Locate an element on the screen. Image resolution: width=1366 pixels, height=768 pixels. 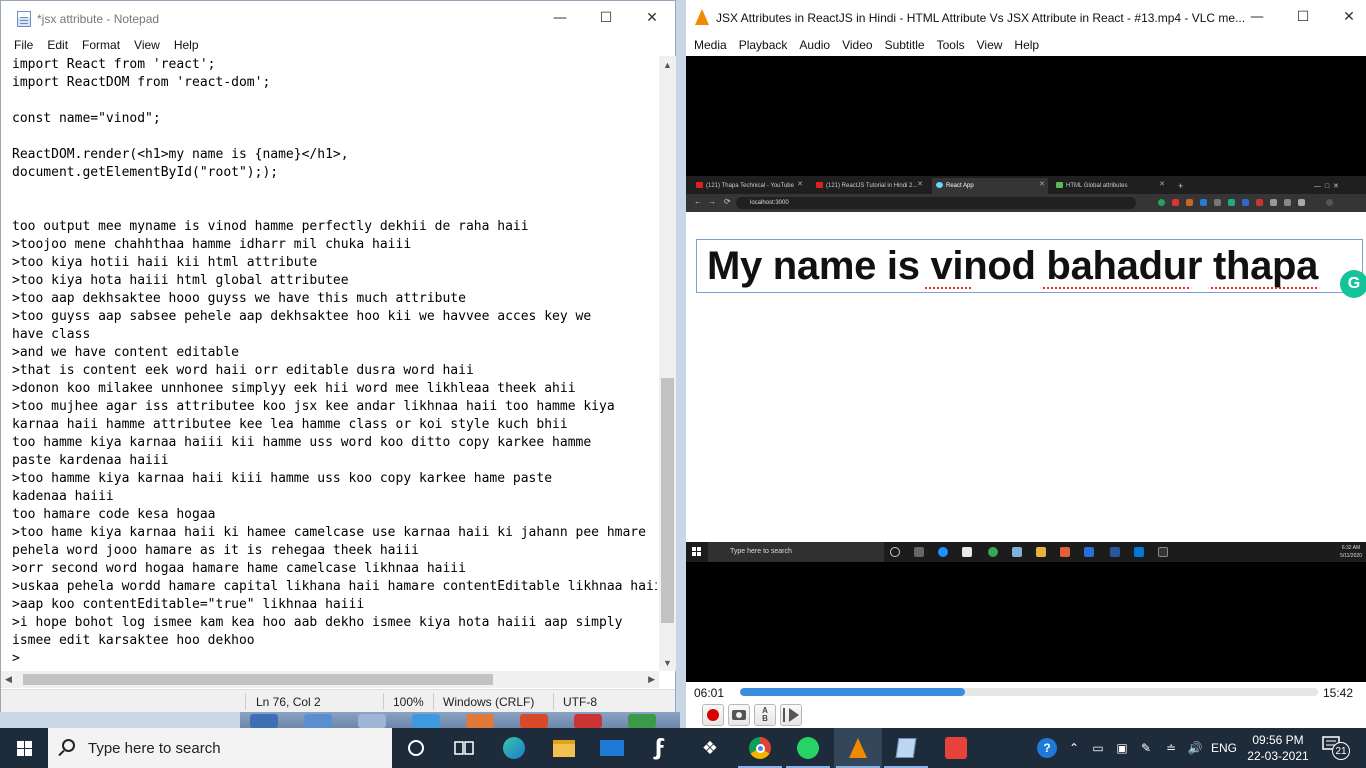
start-button is located at coordinates (24, 748).